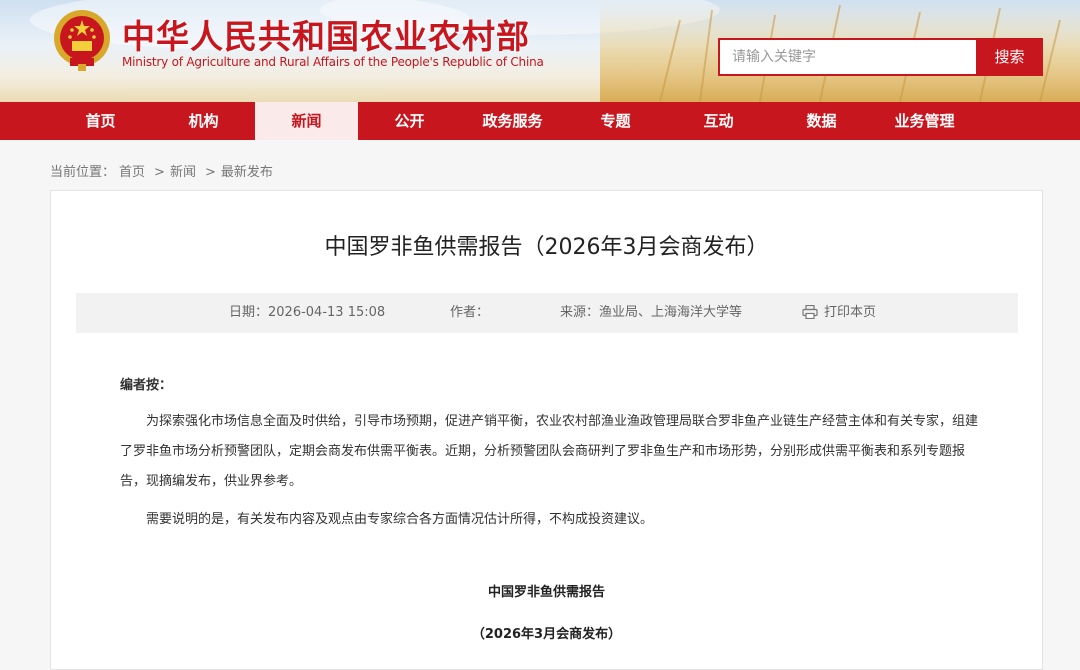 The height and width of the screenshot is (670, 1080). I want to click on meta-date: 日期：2026-04-13 15:08, so click(307, 313).